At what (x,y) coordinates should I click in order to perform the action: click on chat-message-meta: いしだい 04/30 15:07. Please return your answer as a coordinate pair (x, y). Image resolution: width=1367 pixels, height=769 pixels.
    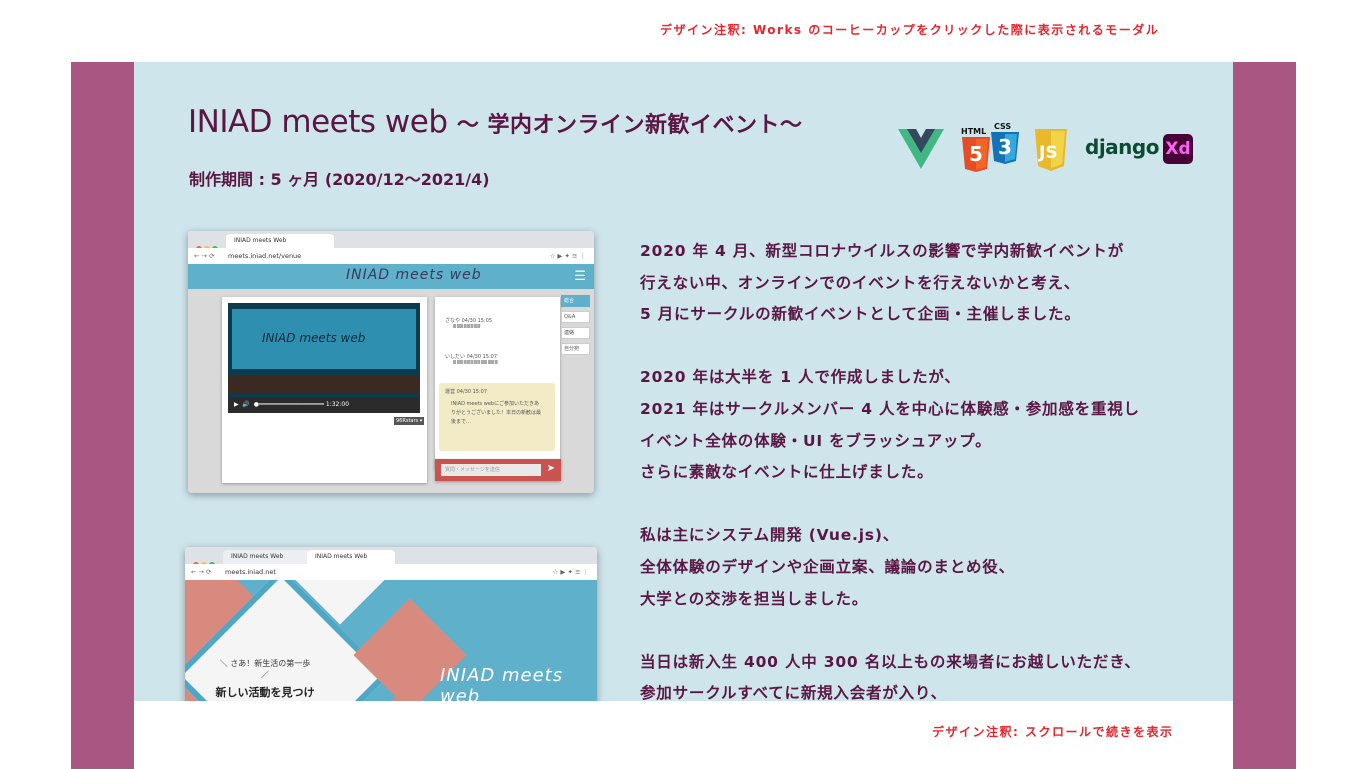
    Looking at the image, I should click on (471, 357).